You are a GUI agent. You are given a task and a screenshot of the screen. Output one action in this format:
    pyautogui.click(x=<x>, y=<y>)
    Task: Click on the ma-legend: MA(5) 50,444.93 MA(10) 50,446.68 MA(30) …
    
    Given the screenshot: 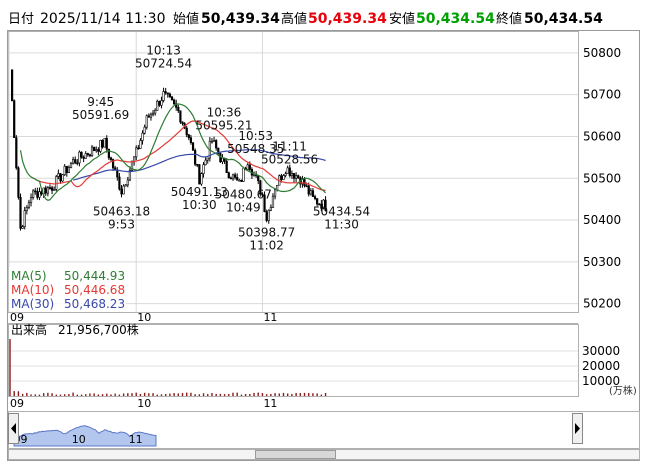 What is the action you would take?
    pyautogui.click(x=67, y=289)
    